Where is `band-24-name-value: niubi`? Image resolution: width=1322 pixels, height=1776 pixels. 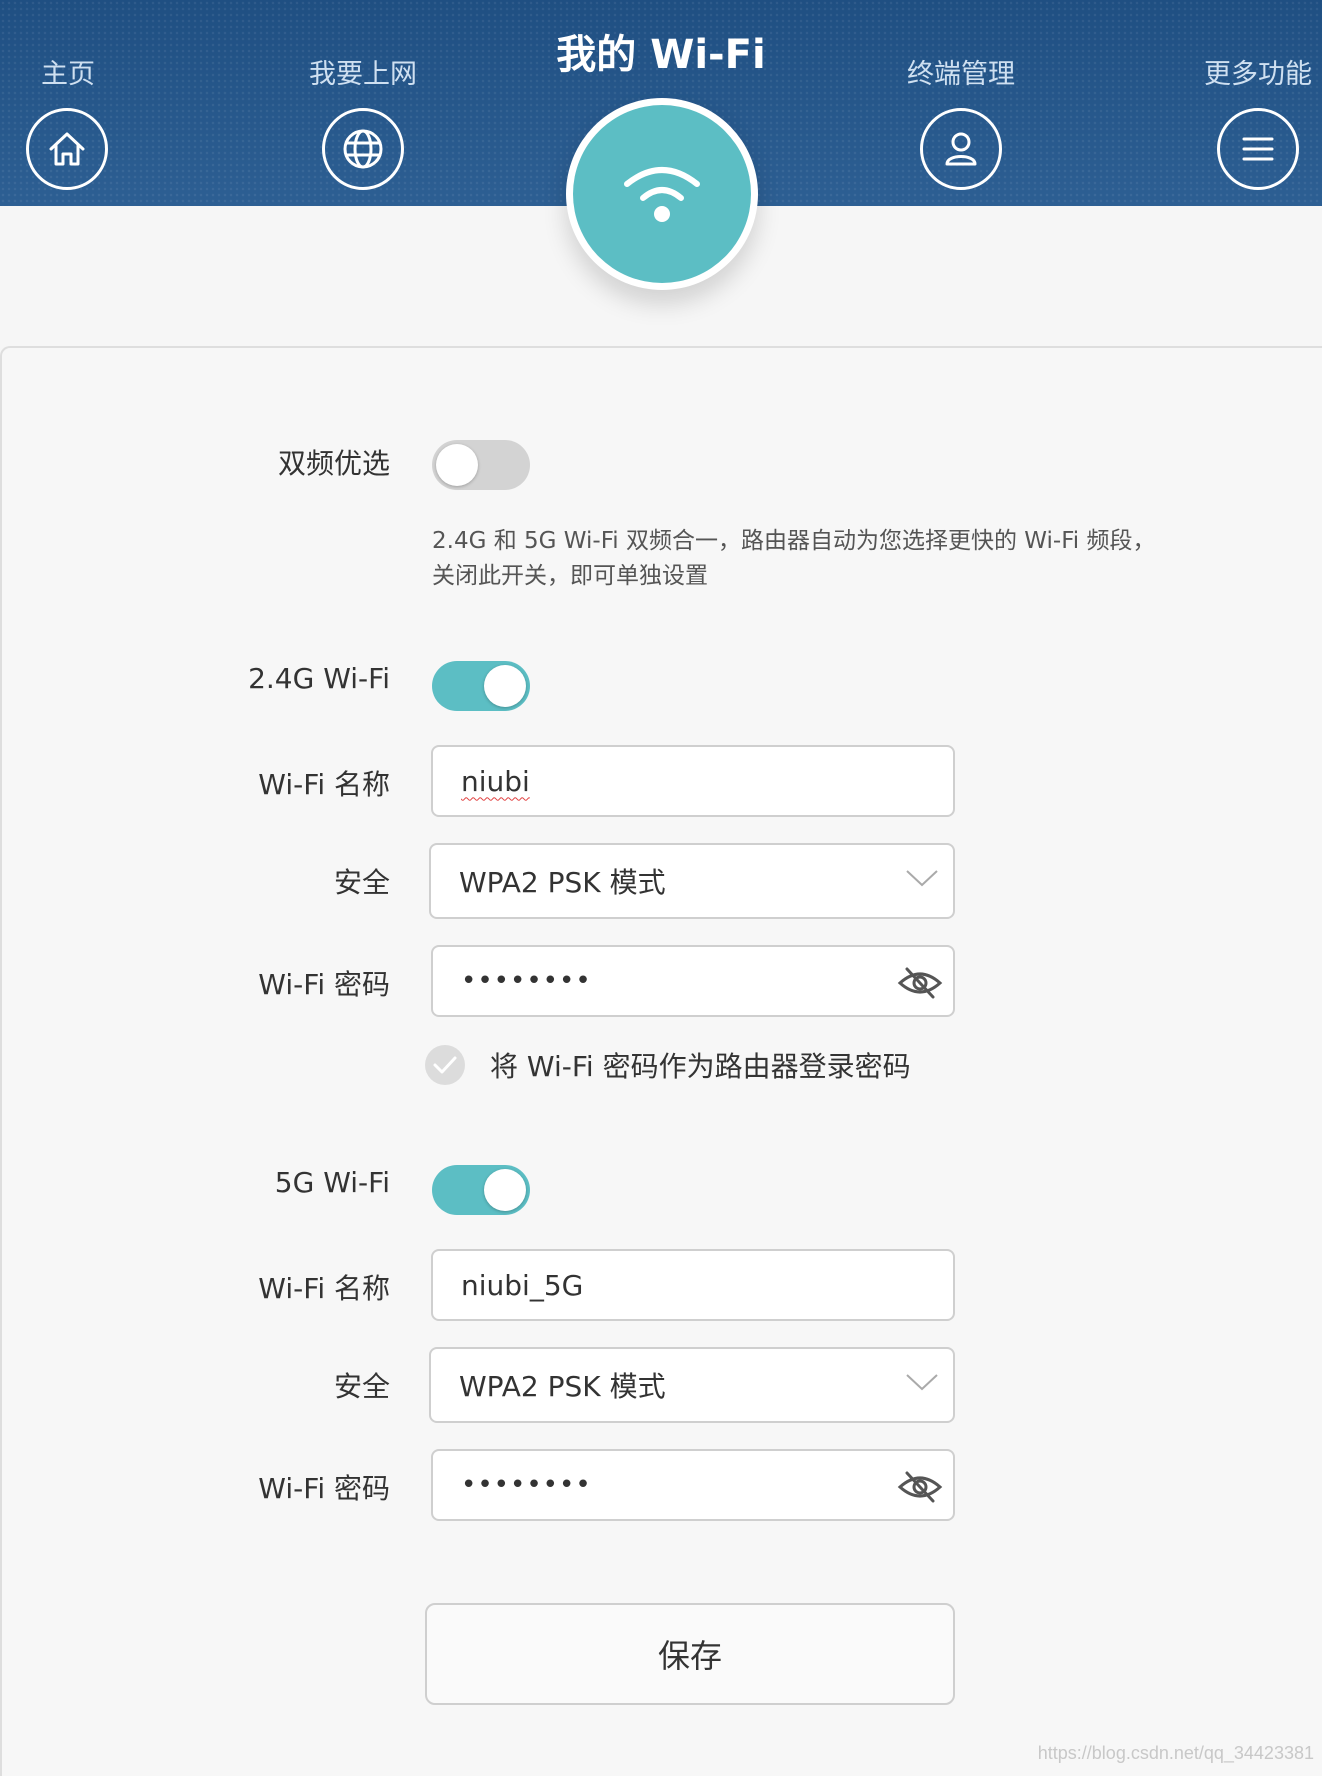 band-24-name-value: niubi is located at coordinates (495, 781).